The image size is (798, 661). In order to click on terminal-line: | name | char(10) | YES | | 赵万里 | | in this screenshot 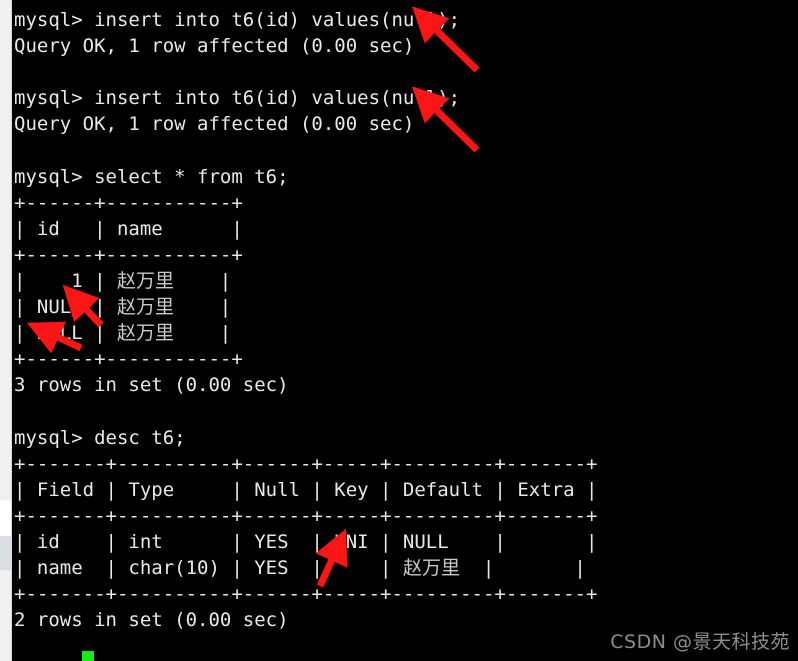, I will do `click(300, 568)`.